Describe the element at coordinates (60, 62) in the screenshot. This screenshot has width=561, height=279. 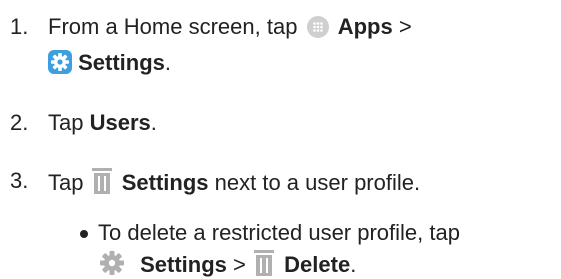
I see `settings-icon` at that location.